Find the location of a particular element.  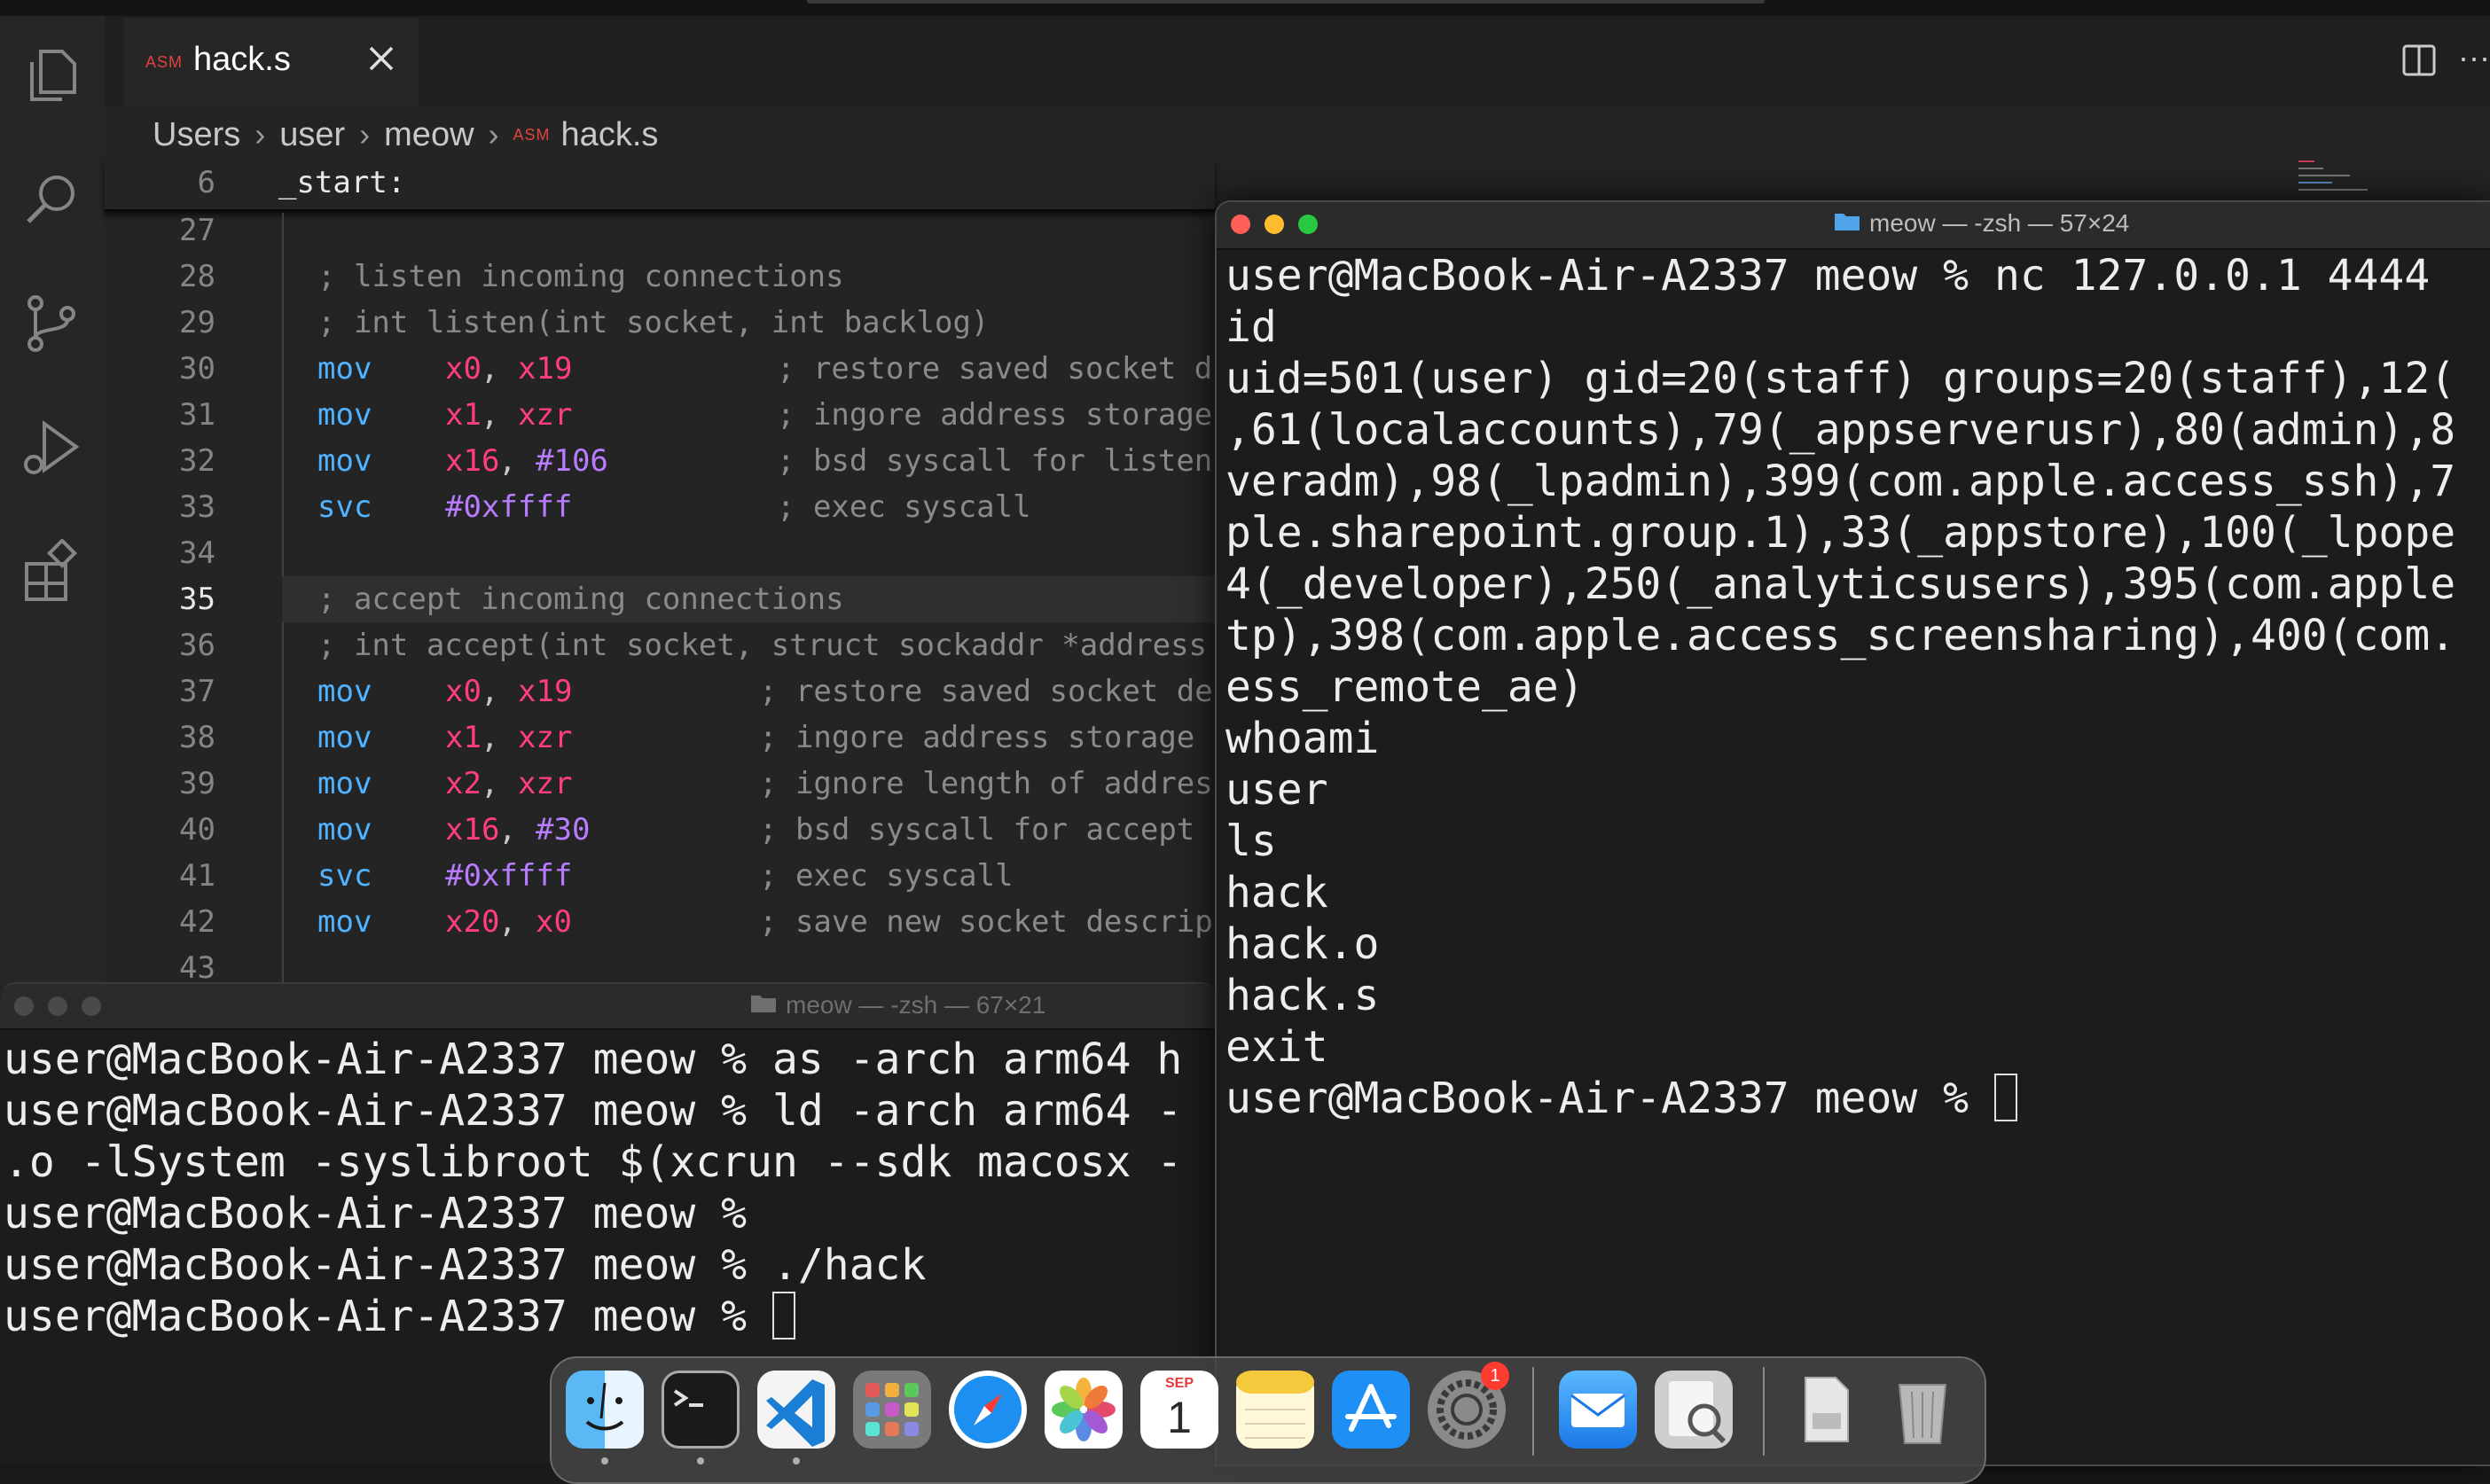

terminal-line: hack is located at coordinates (1276, 893).